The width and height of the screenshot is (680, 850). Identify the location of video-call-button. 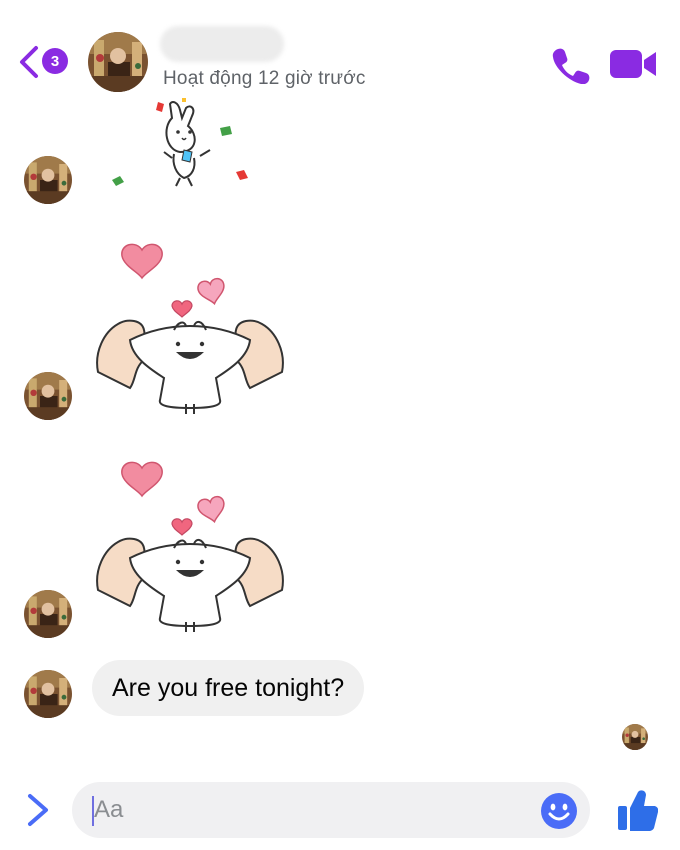
(633, 64).